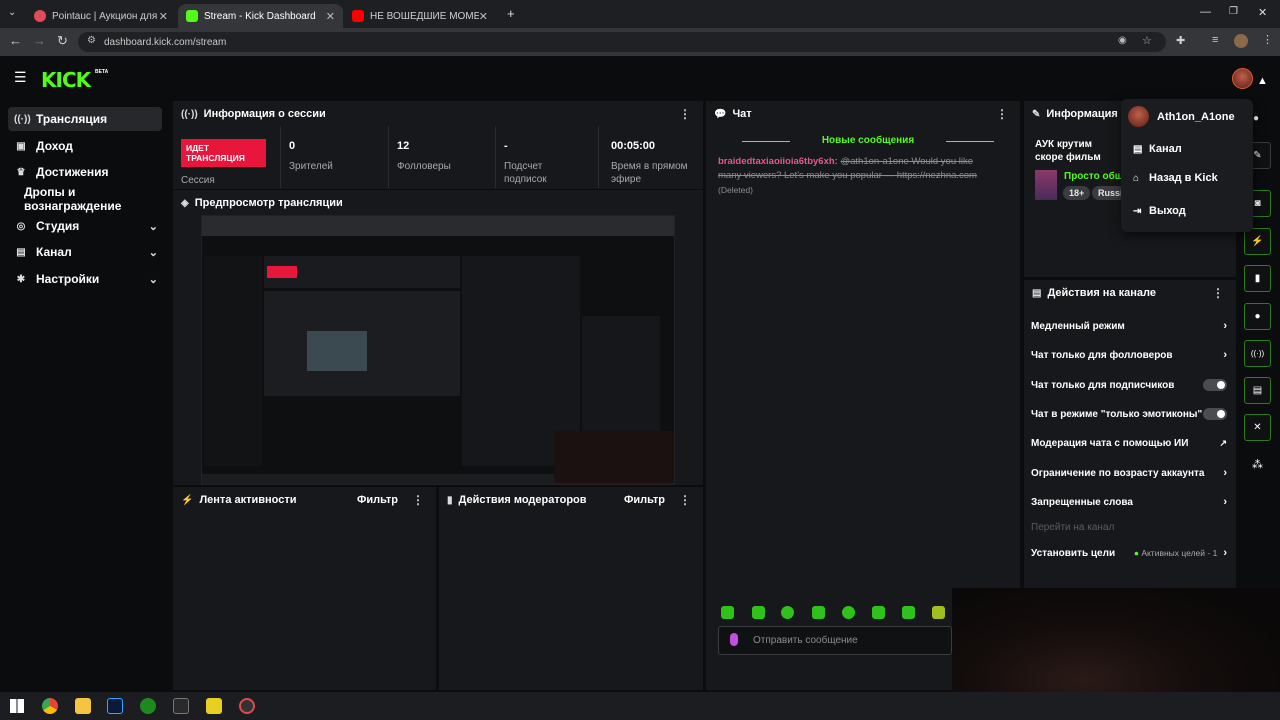 The width and height of the screenshot is (1280, 720). Describe the element at coordinates (1262, 12) in the screenshot. I see `window-close-icon: ✕` at that location.